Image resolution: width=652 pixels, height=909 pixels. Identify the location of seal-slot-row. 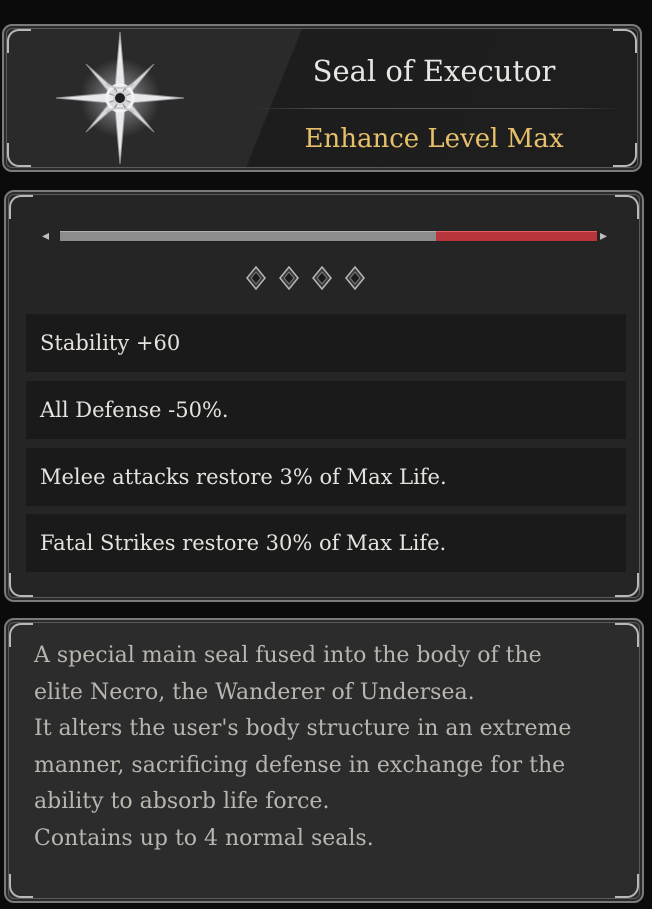
(311, 278).